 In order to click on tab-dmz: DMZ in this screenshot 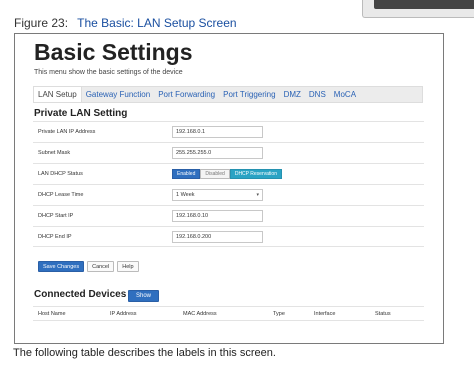, I will do `click(292, 94)`.